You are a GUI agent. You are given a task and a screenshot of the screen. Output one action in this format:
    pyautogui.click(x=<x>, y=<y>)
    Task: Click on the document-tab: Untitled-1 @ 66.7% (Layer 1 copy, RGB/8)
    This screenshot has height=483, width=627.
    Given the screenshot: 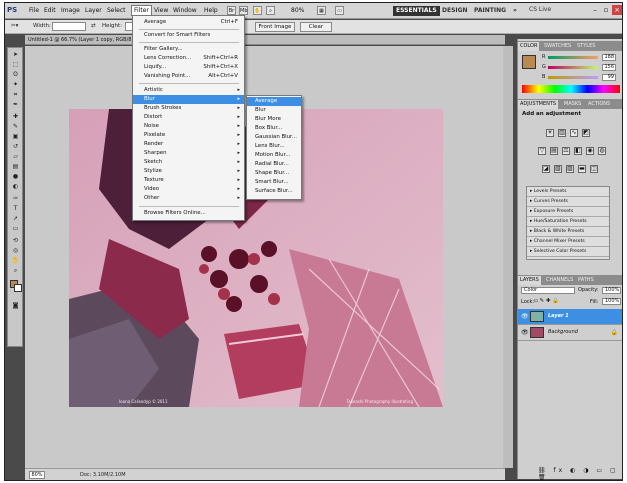 What is the action you would take?
    pyautogui.click(x=265, y=40)
    